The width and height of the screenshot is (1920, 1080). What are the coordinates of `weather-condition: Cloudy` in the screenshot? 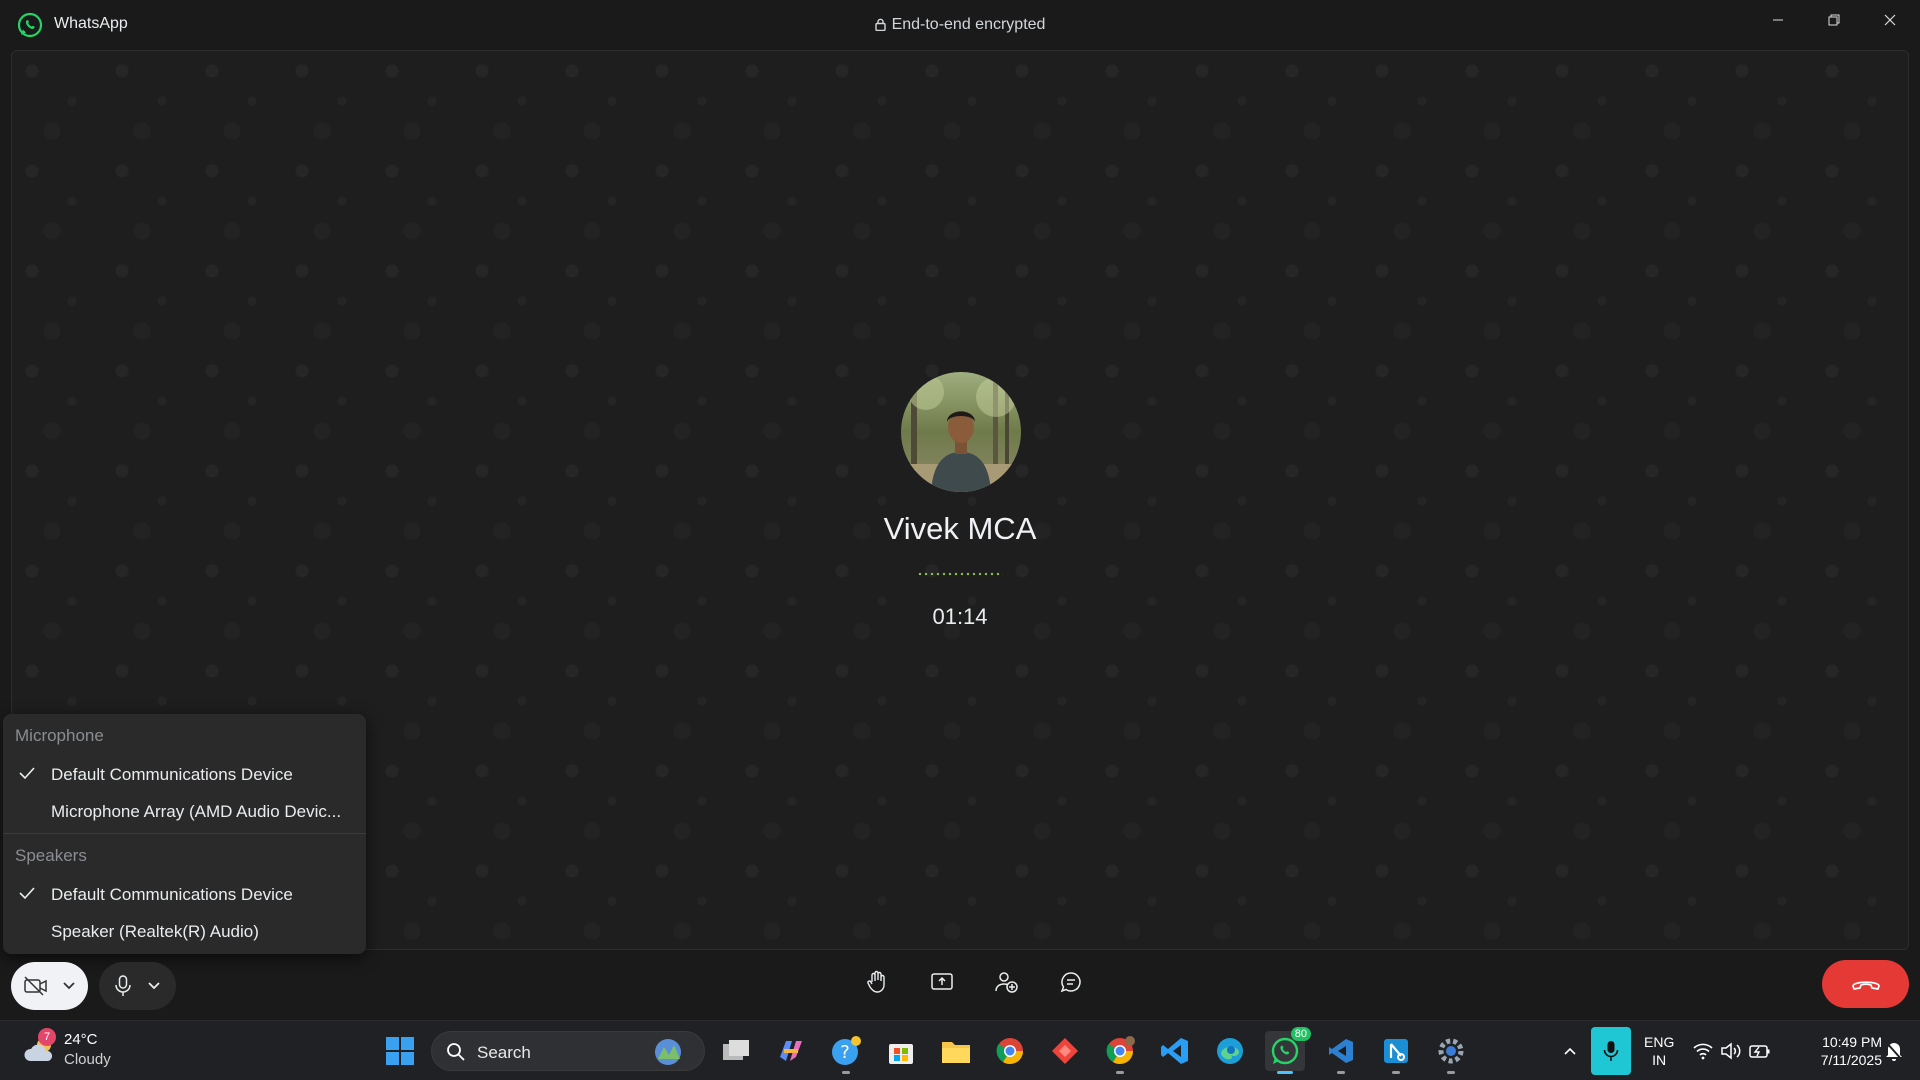 It's located at (87, 1059).